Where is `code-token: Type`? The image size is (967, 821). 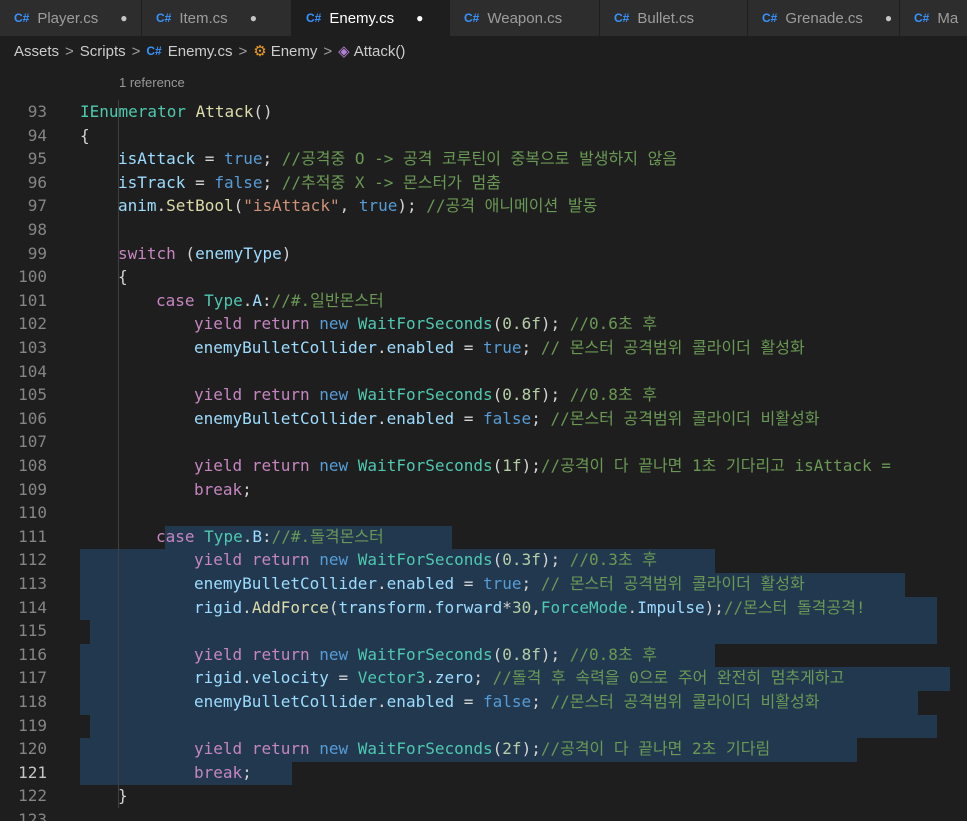 code-token: Type is located at coordinates (223, 300).